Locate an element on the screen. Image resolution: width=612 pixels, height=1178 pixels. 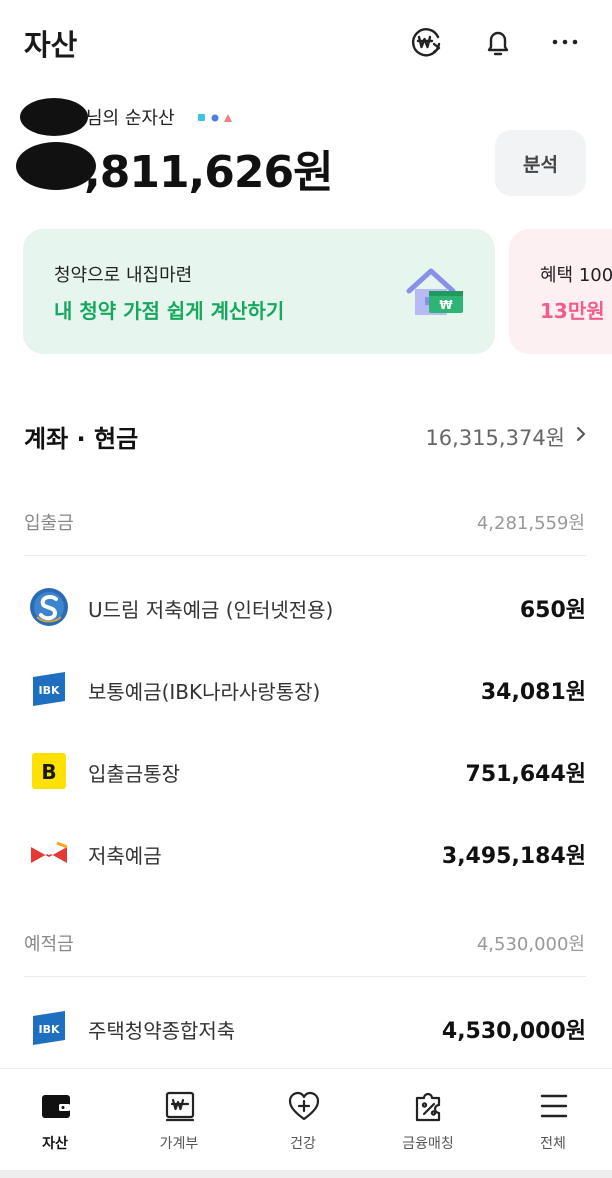
page-title: 자산 is located at coordinates (51, 45).